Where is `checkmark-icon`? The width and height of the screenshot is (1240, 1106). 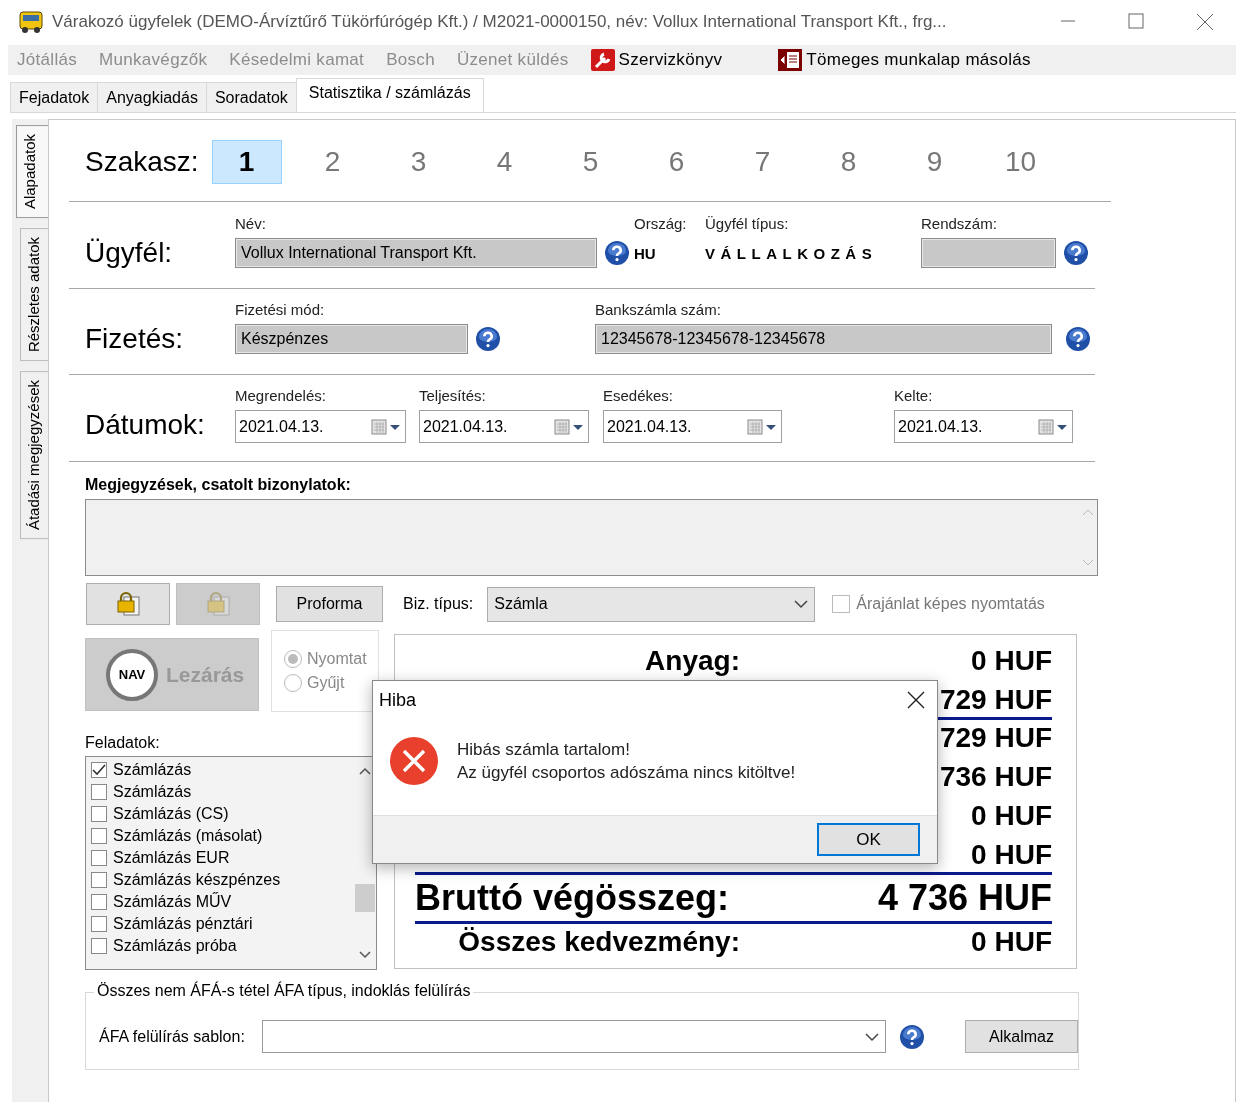
checkmark-icon is located at coordinates (99, 770).